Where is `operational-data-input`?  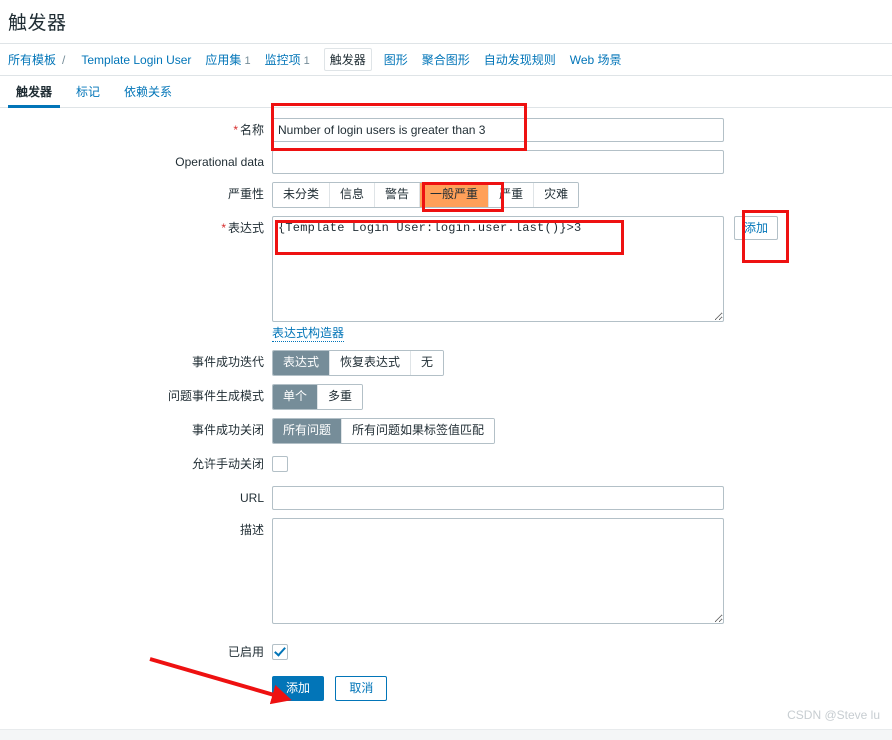
operational-data-input is located at coordinates (498, 162).